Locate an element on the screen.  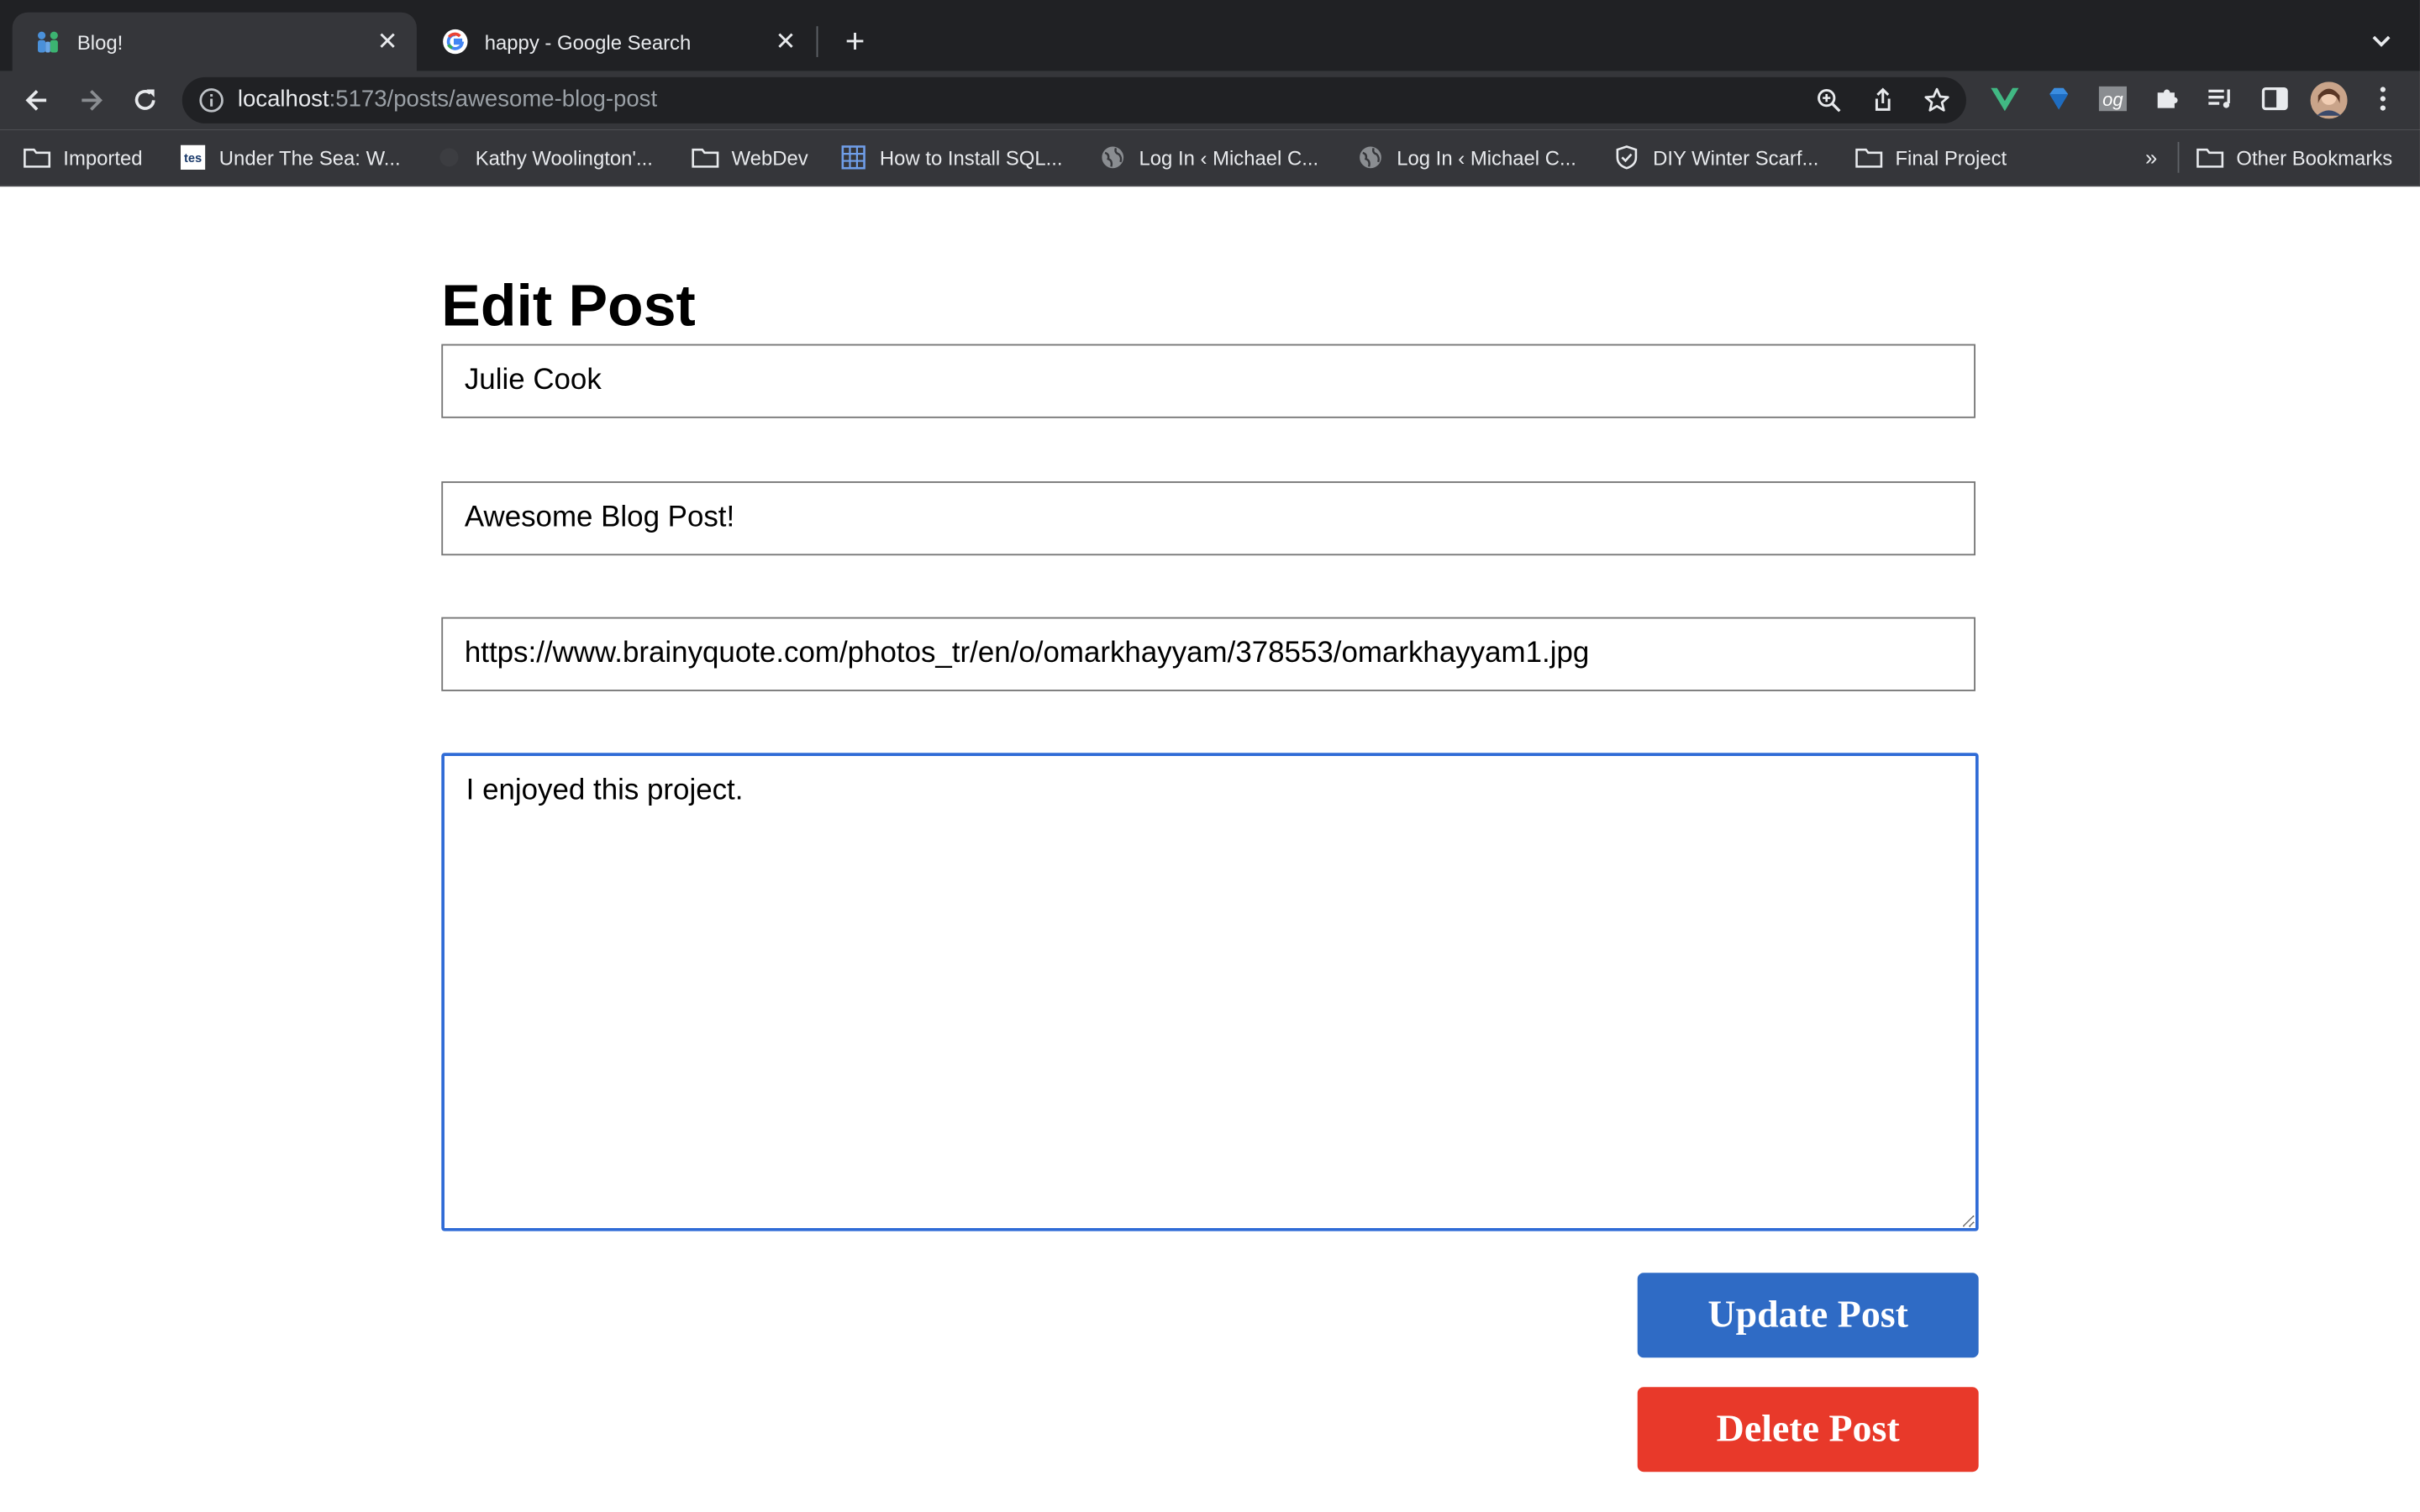
title-input is located at coordinates (1208, 518).